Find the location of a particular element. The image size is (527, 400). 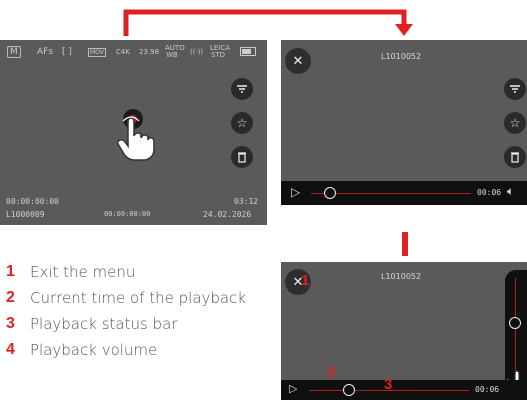

speaker-icon: 🔈︎ is located at coordinates (511, 191).